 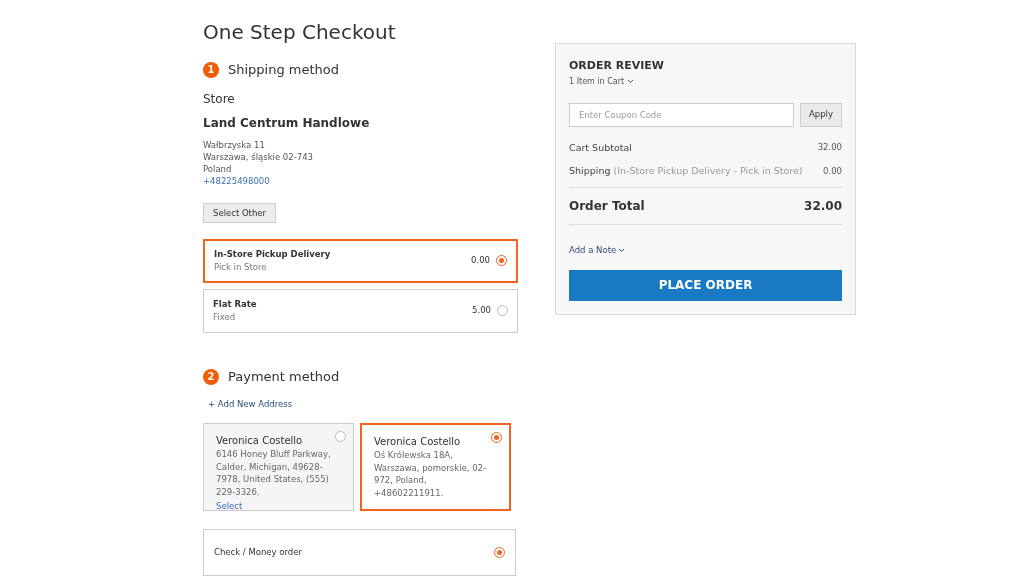 What do you see at coordinates (211, 69) in the screenshot?
I see `step-number-badge: 1` at bounding box center [211, 69].